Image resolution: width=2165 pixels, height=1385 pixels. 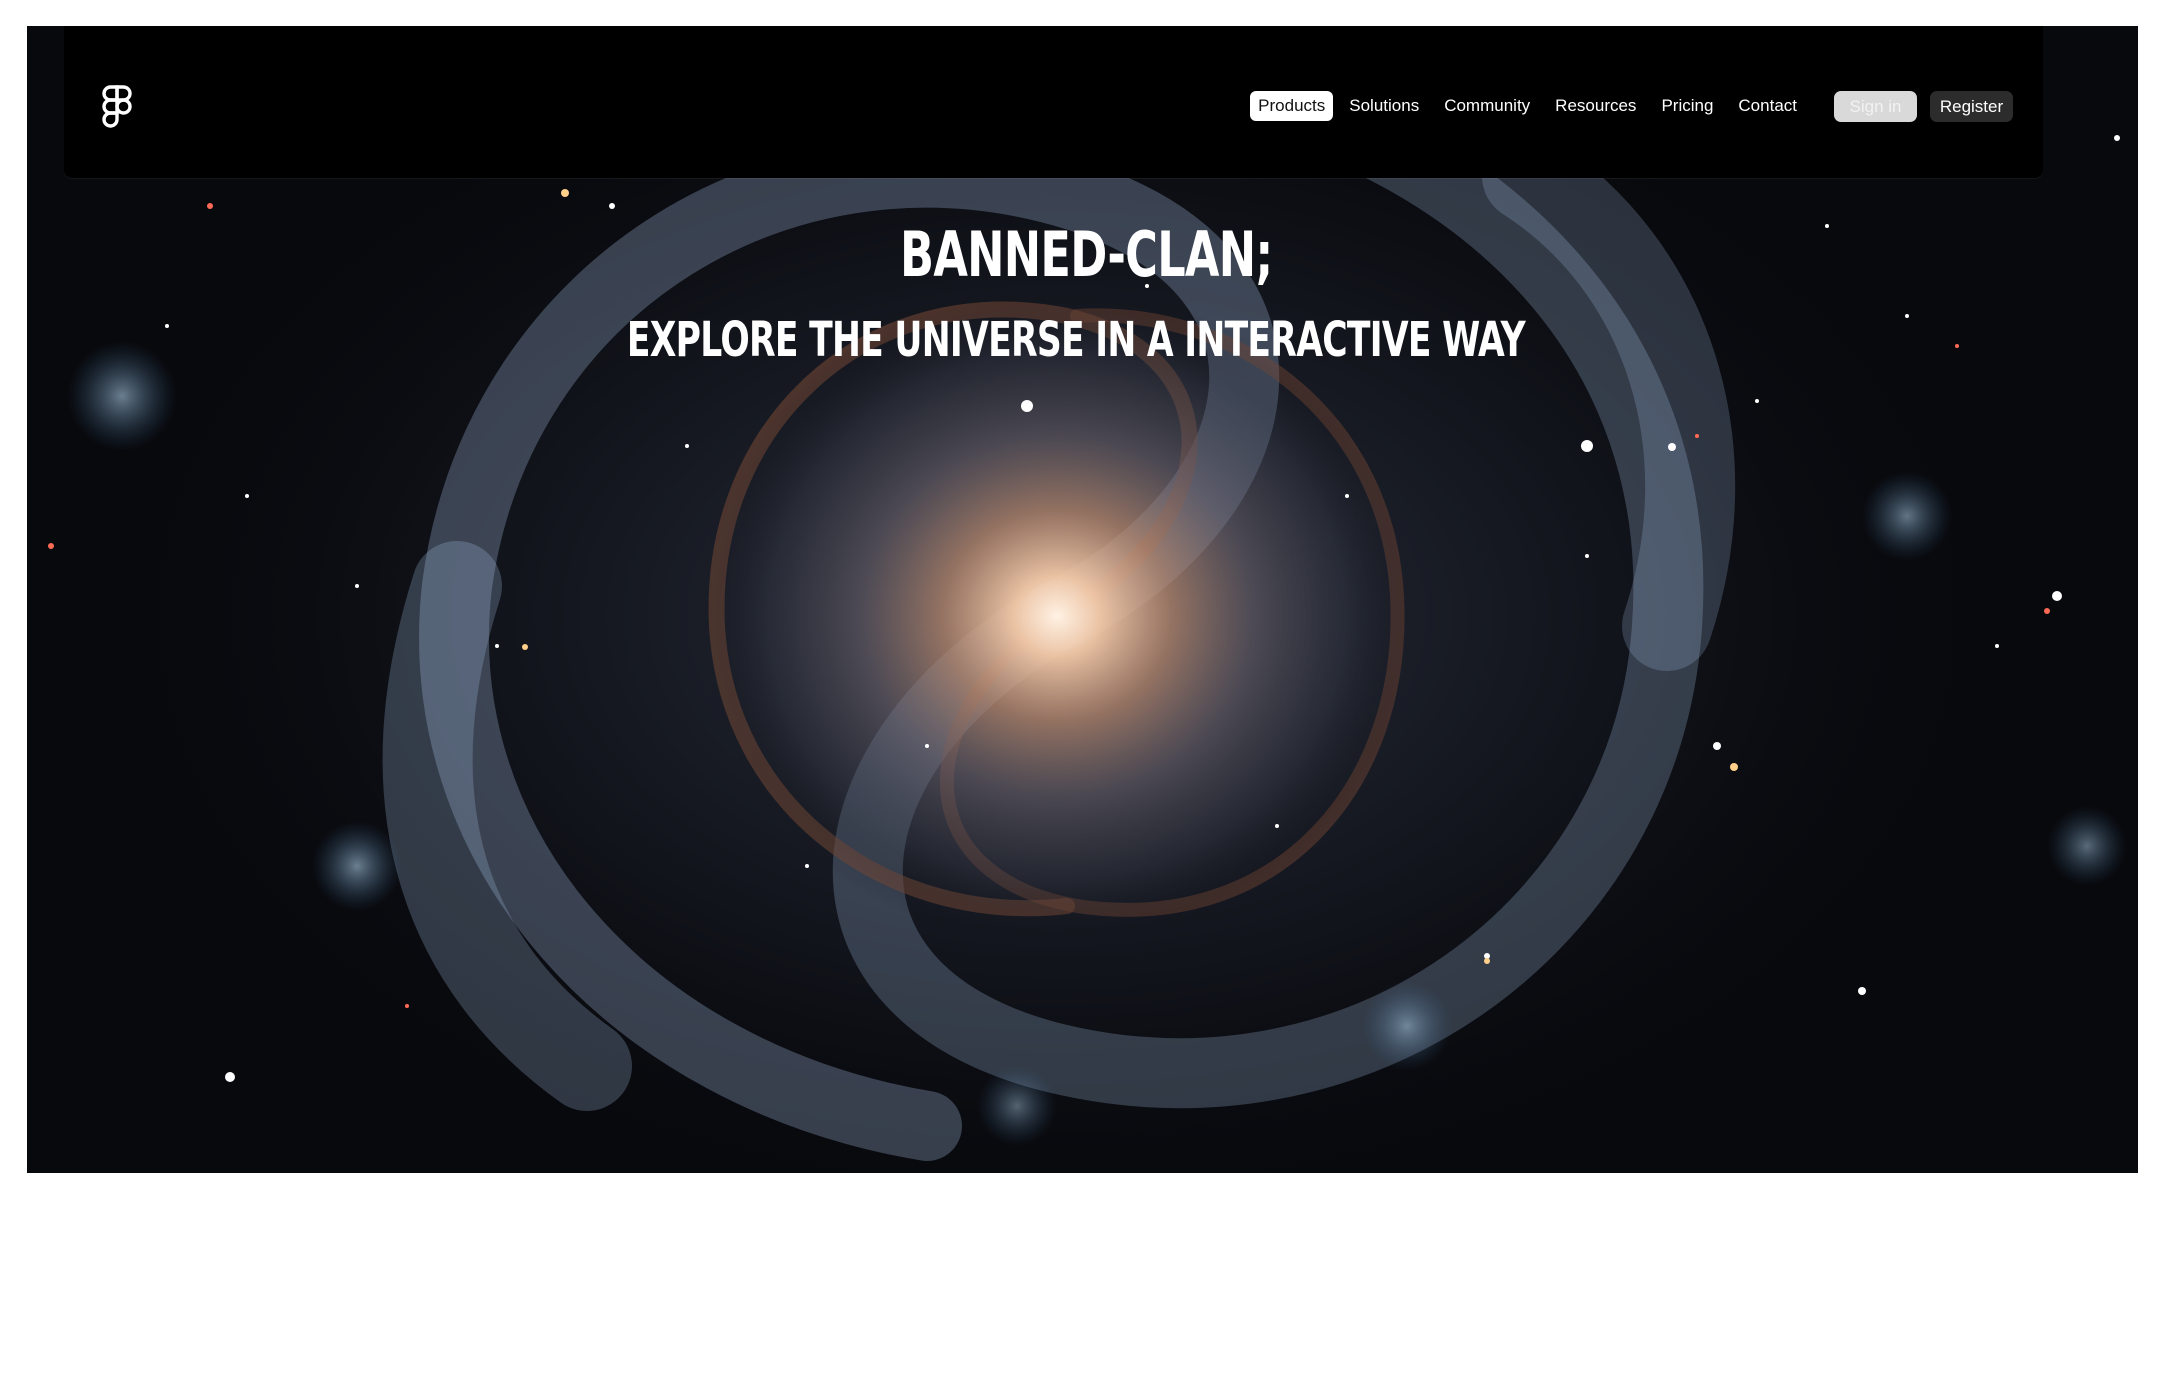 What do you see at coordinates (1384, 106) in the screenshot?
I see `nav-link-solutions: Solutions` at bounding box center [1384, 106].